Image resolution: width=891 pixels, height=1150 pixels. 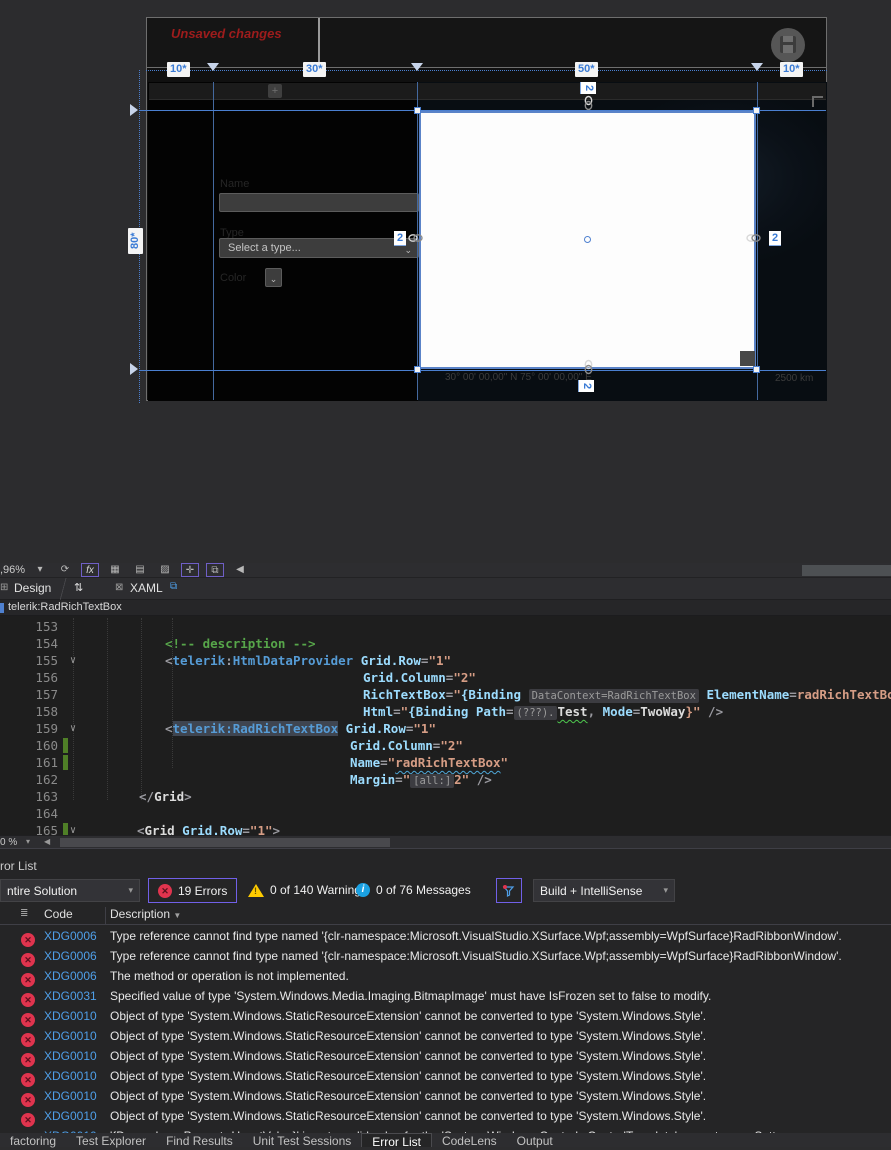 I want to click on code-line: 161 Name="radRichTextBox", so click(x=445, y=762).